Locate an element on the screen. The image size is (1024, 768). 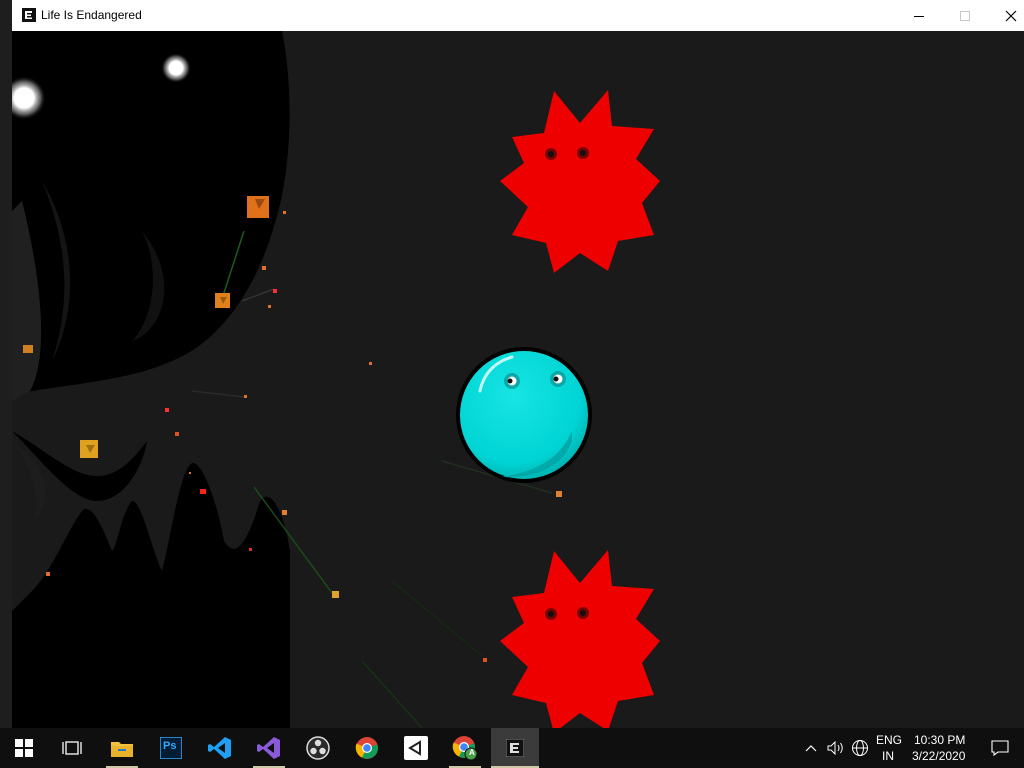
window-title: Life Is Endangered is located at coordinates (91, 15).